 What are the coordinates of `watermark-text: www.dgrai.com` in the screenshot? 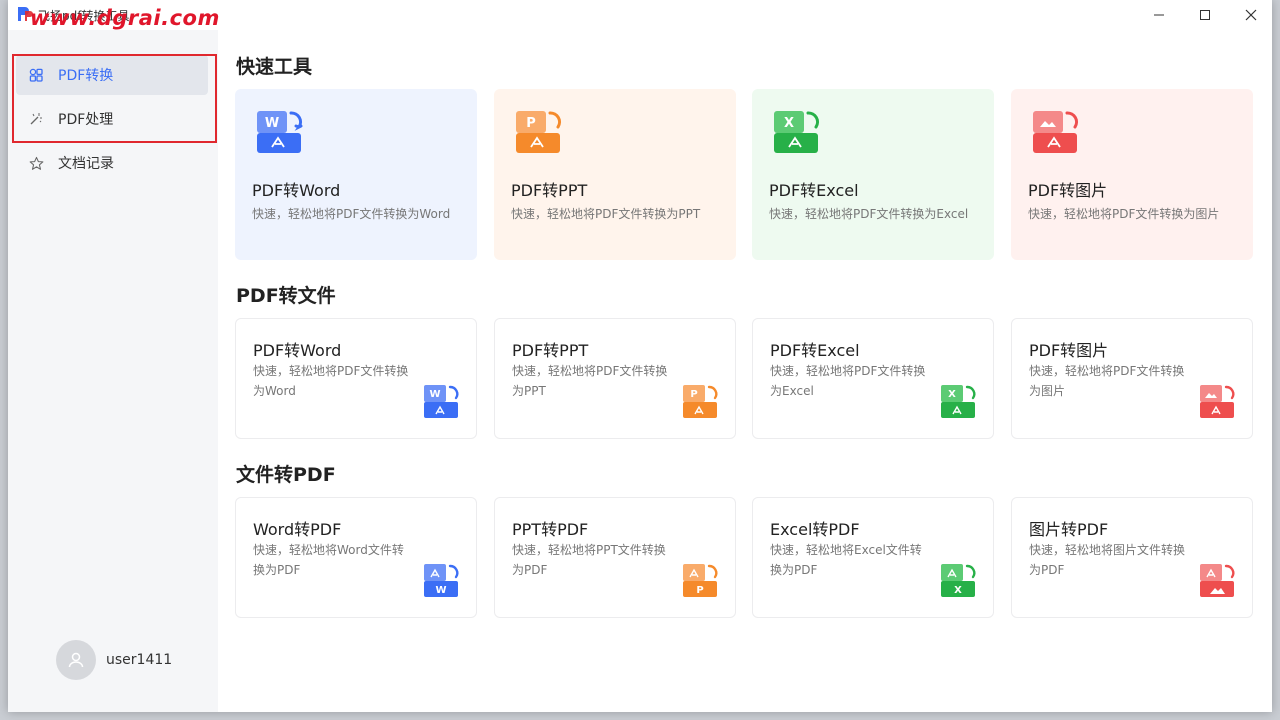 It's located at (125, 18).